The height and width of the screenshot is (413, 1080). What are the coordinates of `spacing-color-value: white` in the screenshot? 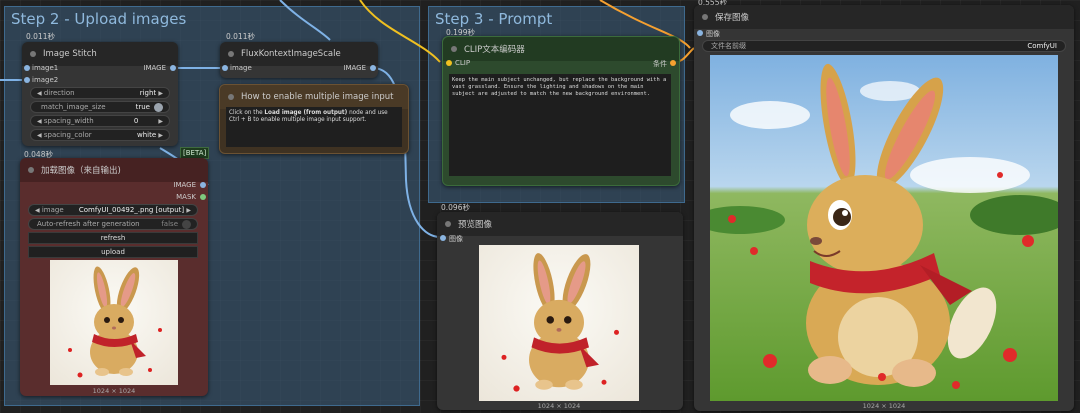 It's located at (146, 135).